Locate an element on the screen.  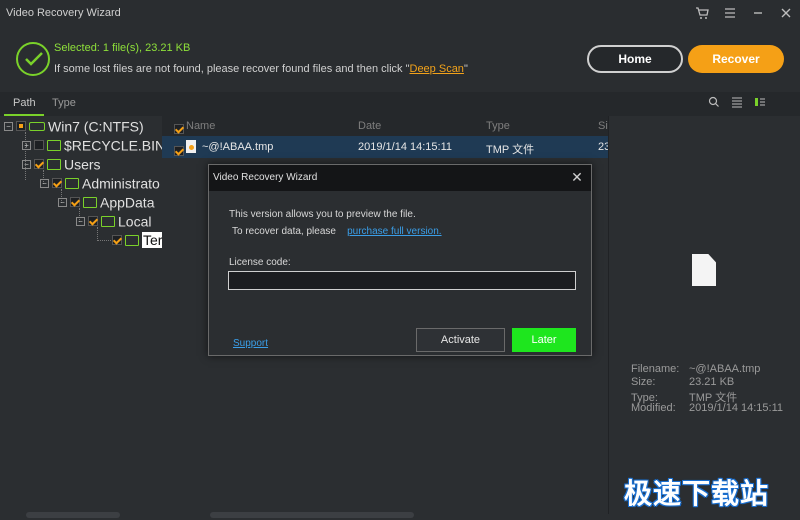
tree-scrollbar is located at coordinates (73, 515).